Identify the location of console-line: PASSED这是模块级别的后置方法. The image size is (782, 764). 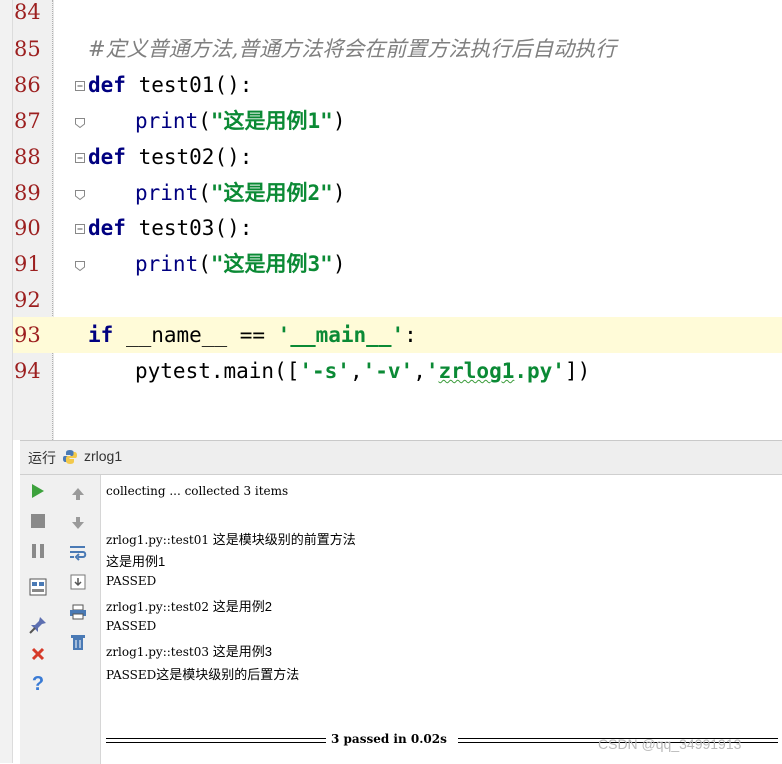
(202, 673).